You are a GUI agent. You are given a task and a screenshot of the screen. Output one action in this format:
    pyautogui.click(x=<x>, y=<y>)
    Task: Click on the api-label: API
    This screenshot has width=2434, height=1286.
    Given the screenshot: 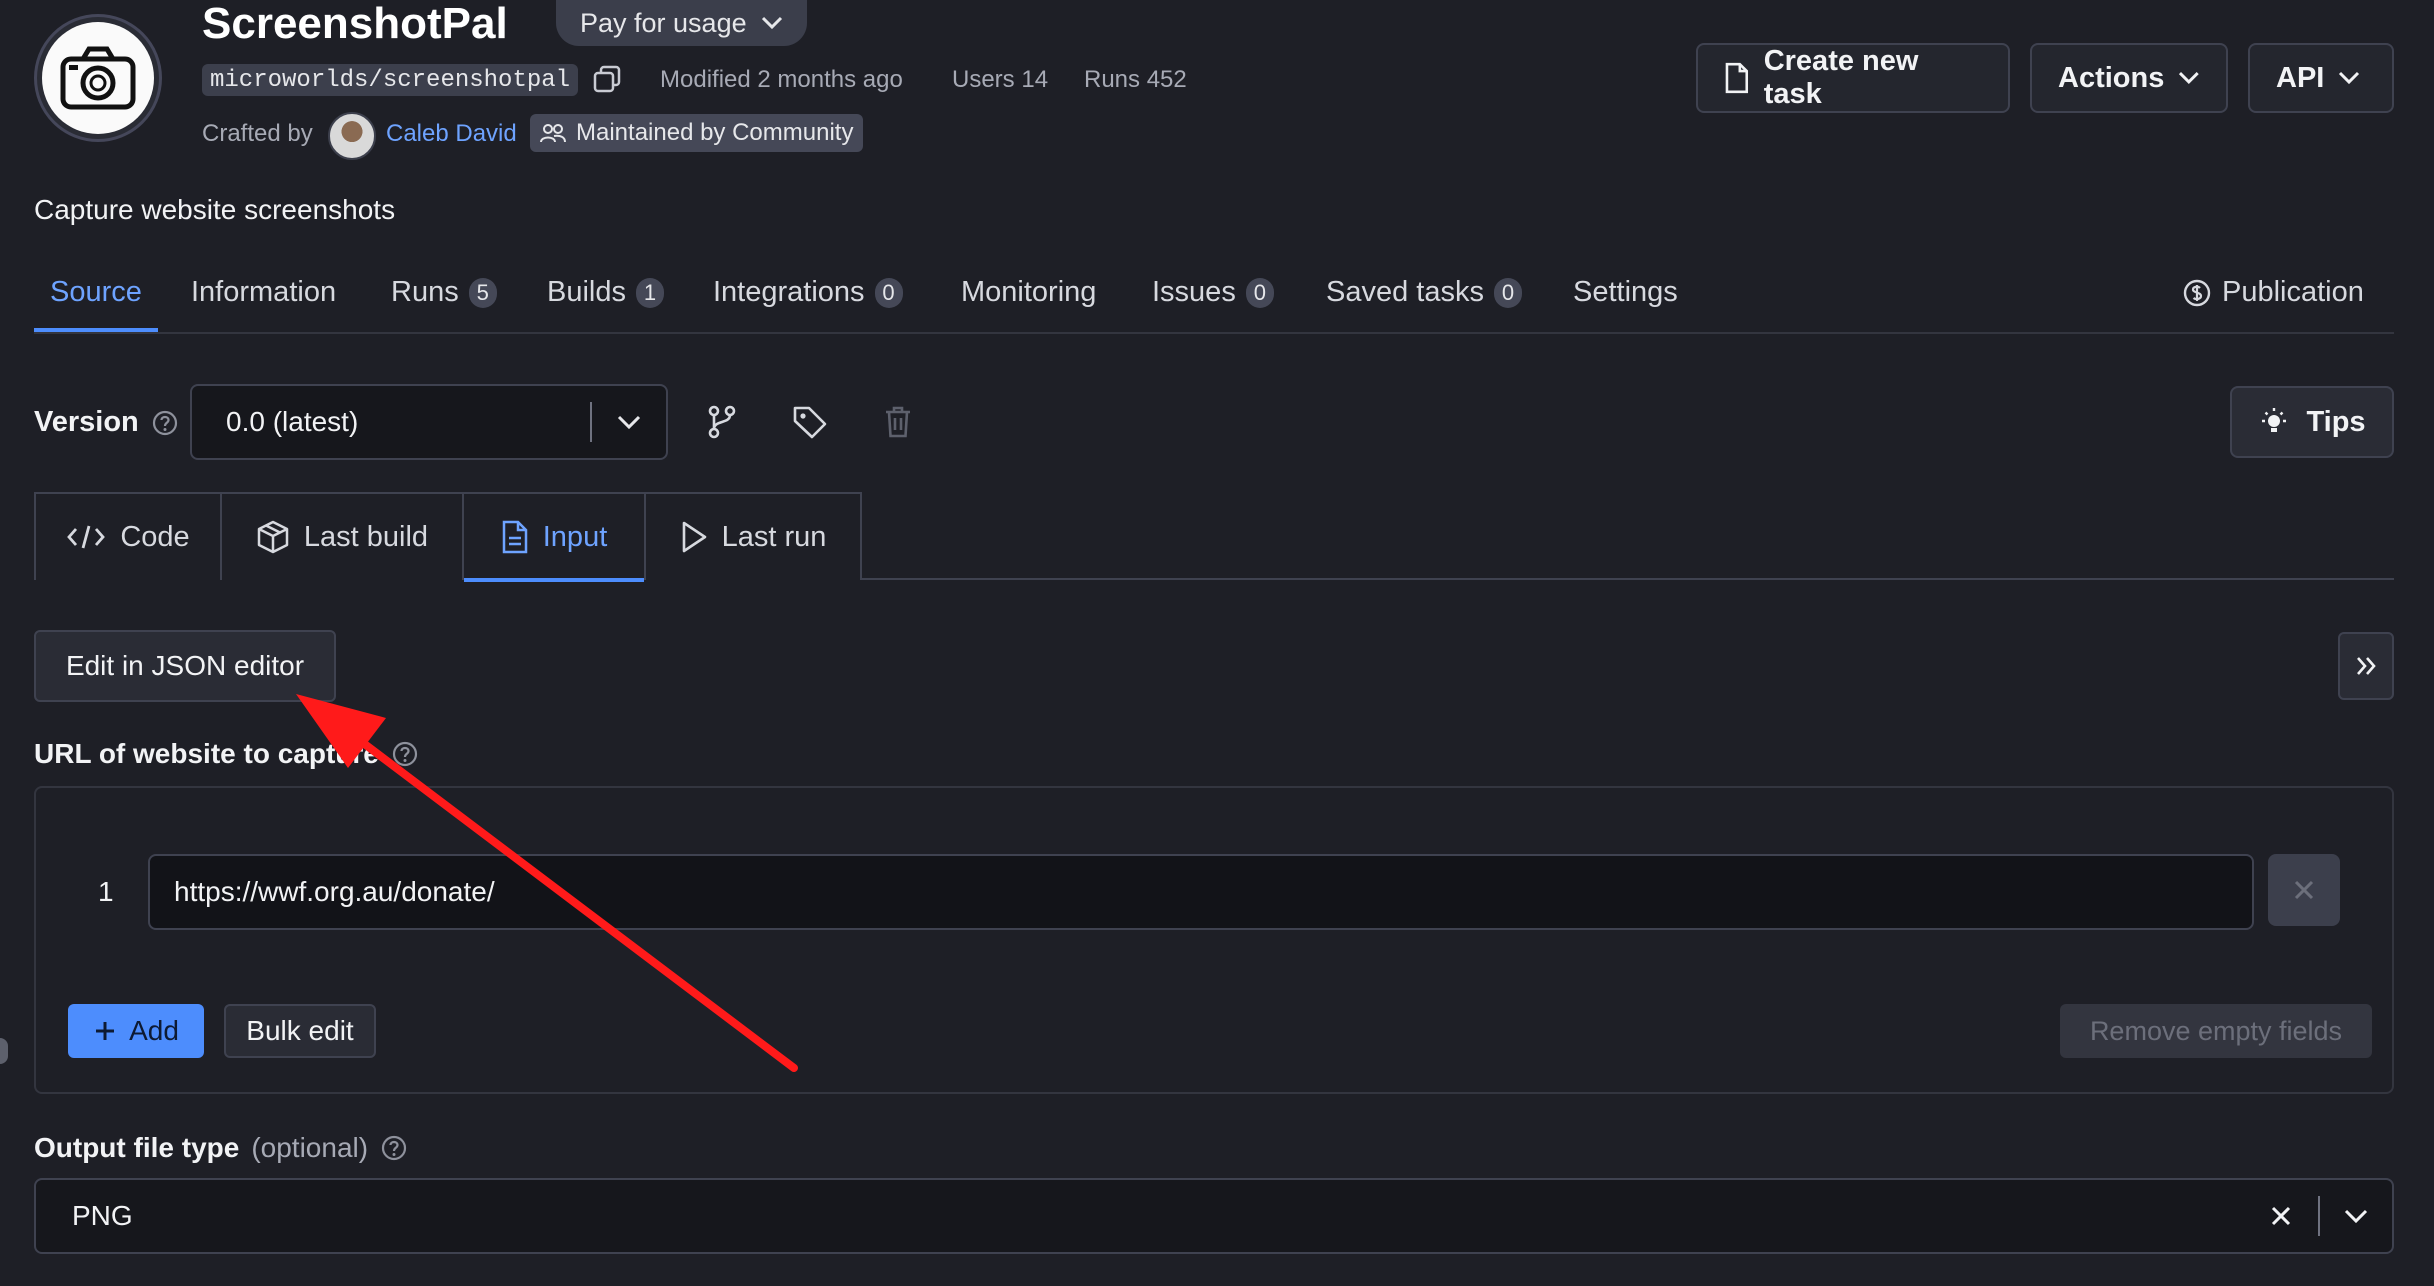 What is the action you would take?
    pyautogui.click(x=2300, y=77)
    